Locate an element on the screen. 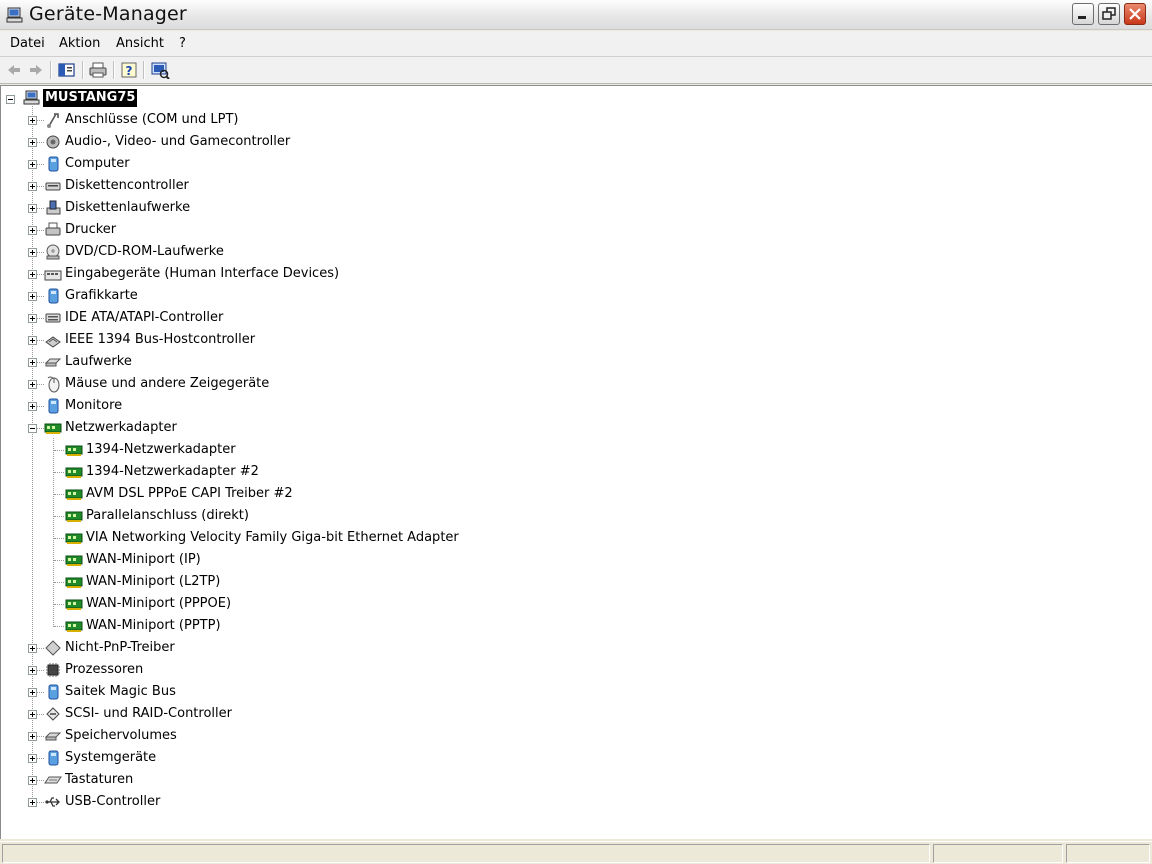 The width and height of the screenshot is (1152, 864). tree-category-label: Audio-, Video- und Gamecontroller is located at coordinates (177, 142).